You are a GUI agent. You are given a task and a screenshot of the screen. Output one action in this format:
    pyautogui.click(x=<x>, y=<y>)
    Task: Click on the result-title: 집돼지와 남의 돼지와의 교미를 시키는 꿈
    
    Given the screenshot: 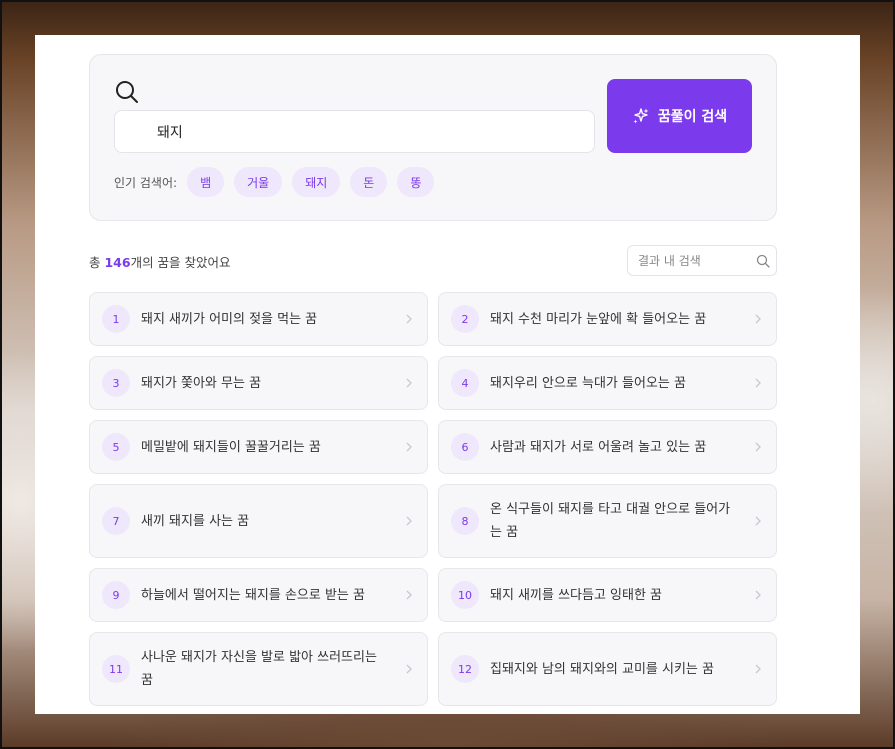 What is the action you would take?
    pyautogui.click(x=602, y=669)
    